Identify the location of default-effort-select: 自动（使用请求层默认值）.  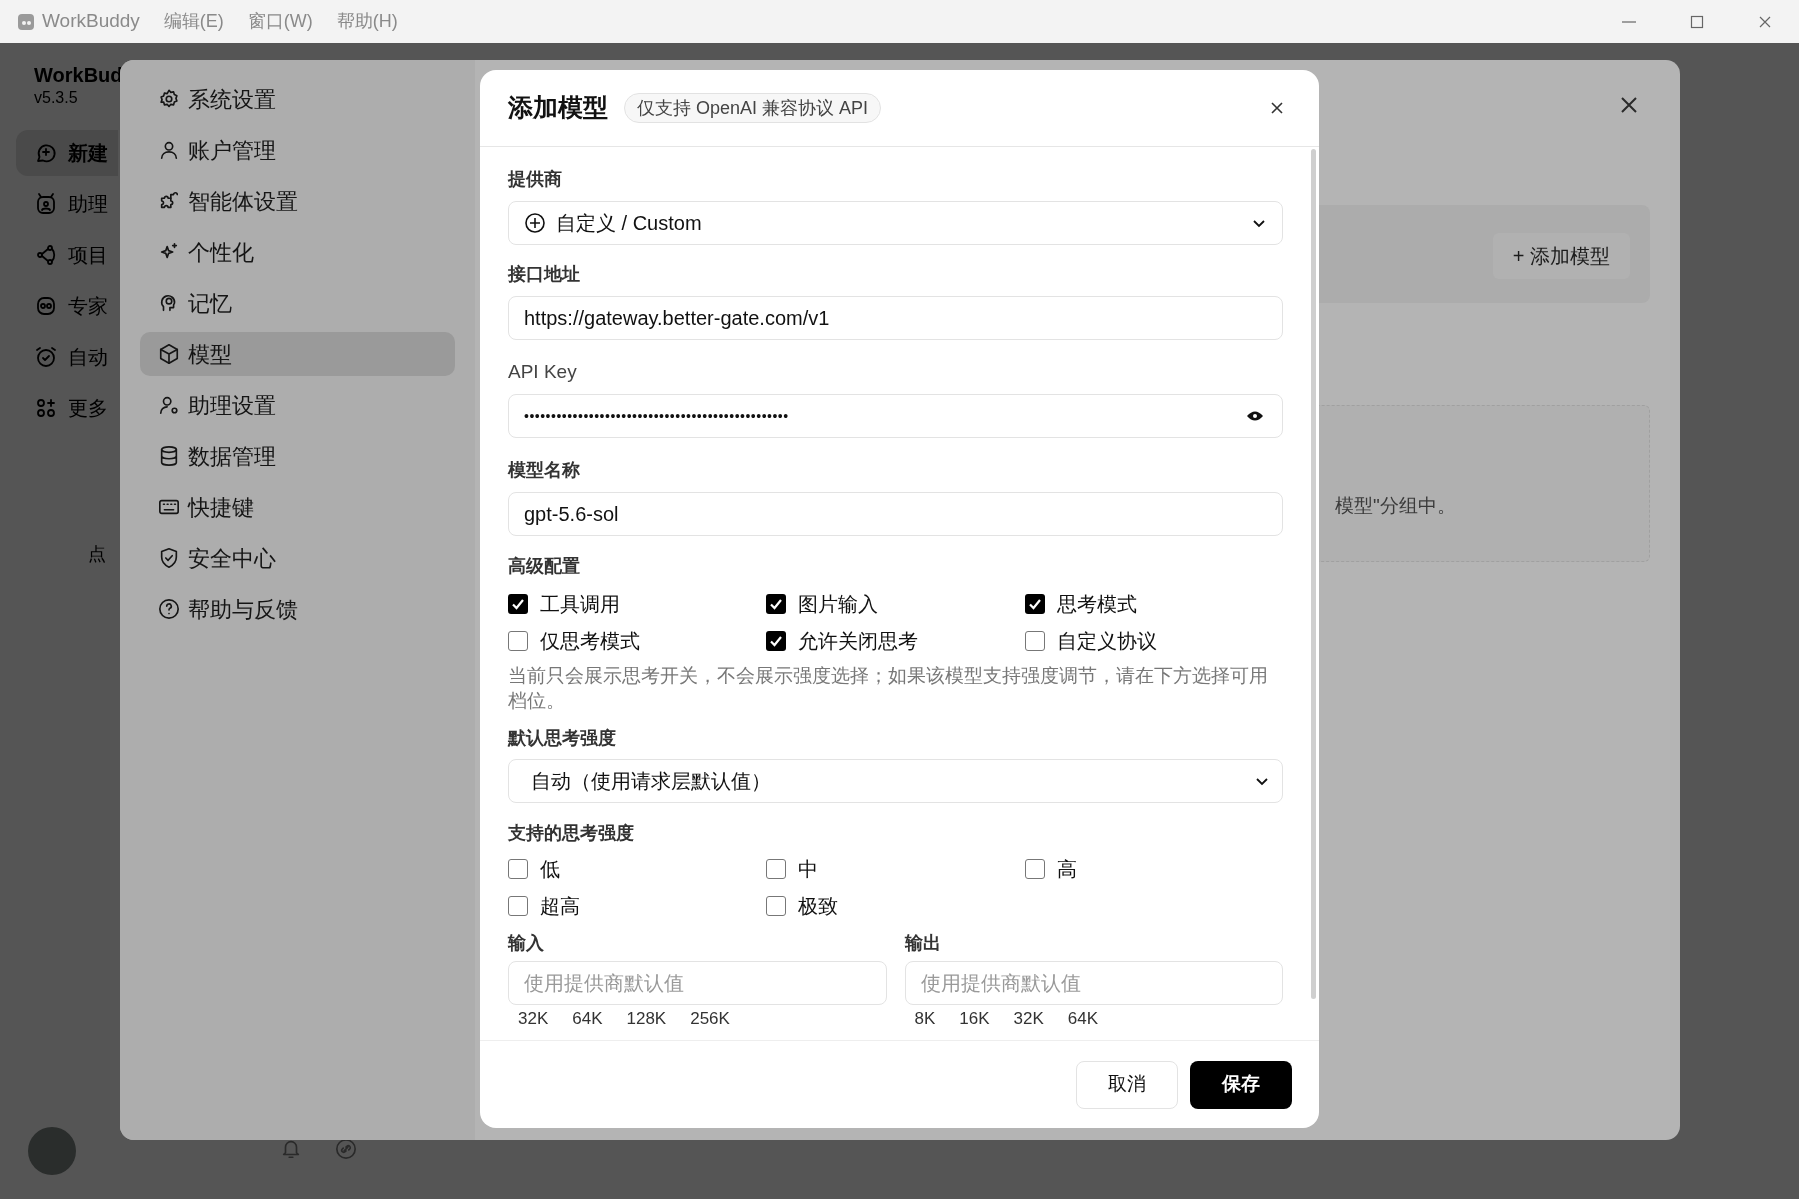
(895, 781).